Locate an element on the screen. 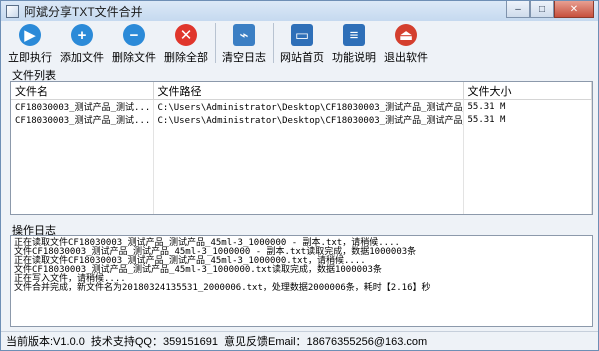 Image resolution: width=599 pixels, height=351 pixels. window-title: 阿斌分享TXT文件合并 is located at coordinates (83, 11).